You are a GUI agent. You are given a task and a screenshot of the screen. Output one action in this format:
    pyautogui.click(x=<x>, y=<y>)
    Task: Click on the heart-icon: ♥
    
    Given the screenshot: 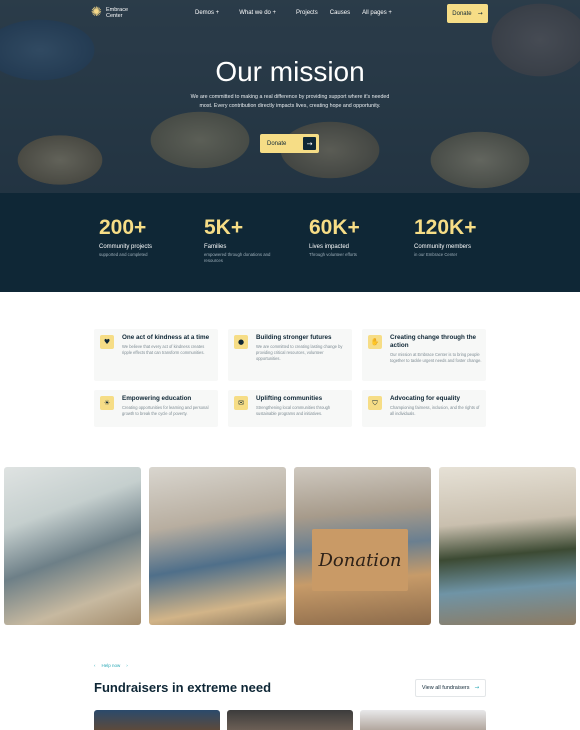 What is the action you would take?
    pyautogui.click(x=107, y=342)
    